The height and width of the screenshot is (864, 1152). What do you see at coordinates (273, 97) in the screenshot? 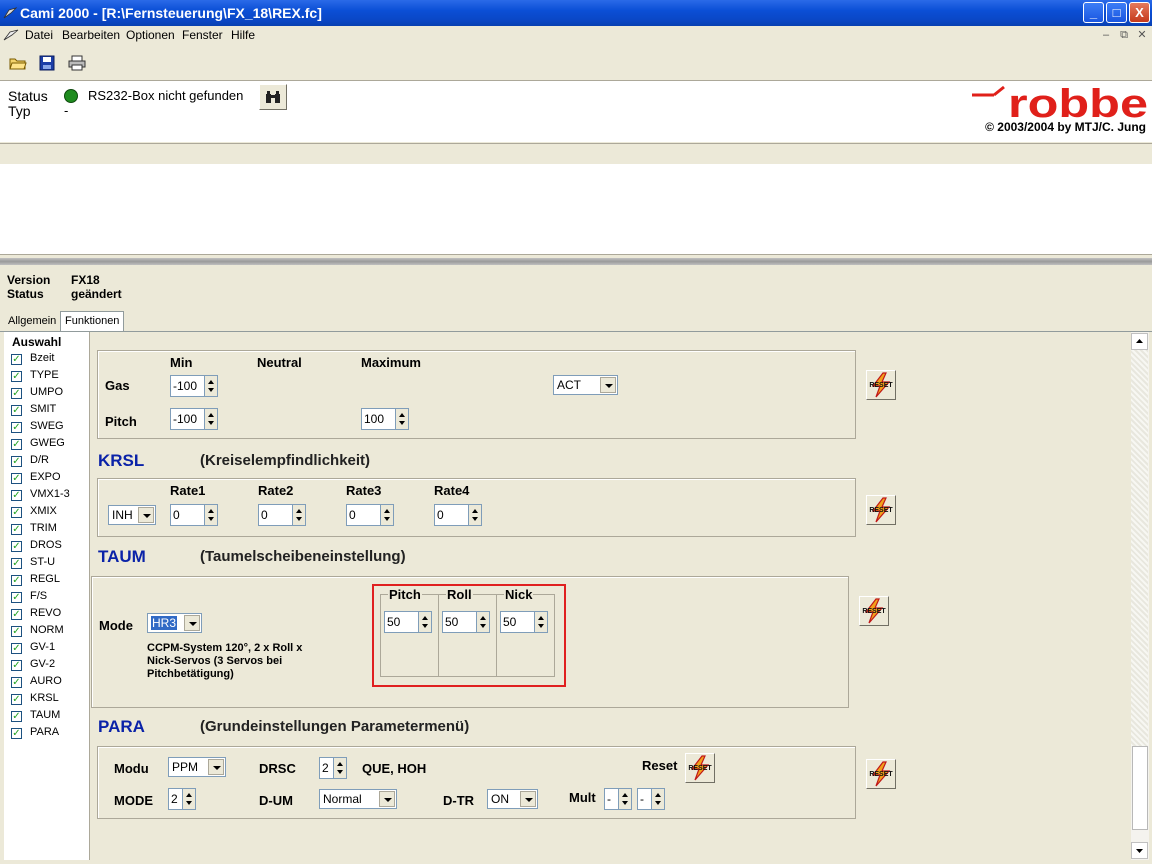
I see `search-device-button` at bounding box center [273, 97].